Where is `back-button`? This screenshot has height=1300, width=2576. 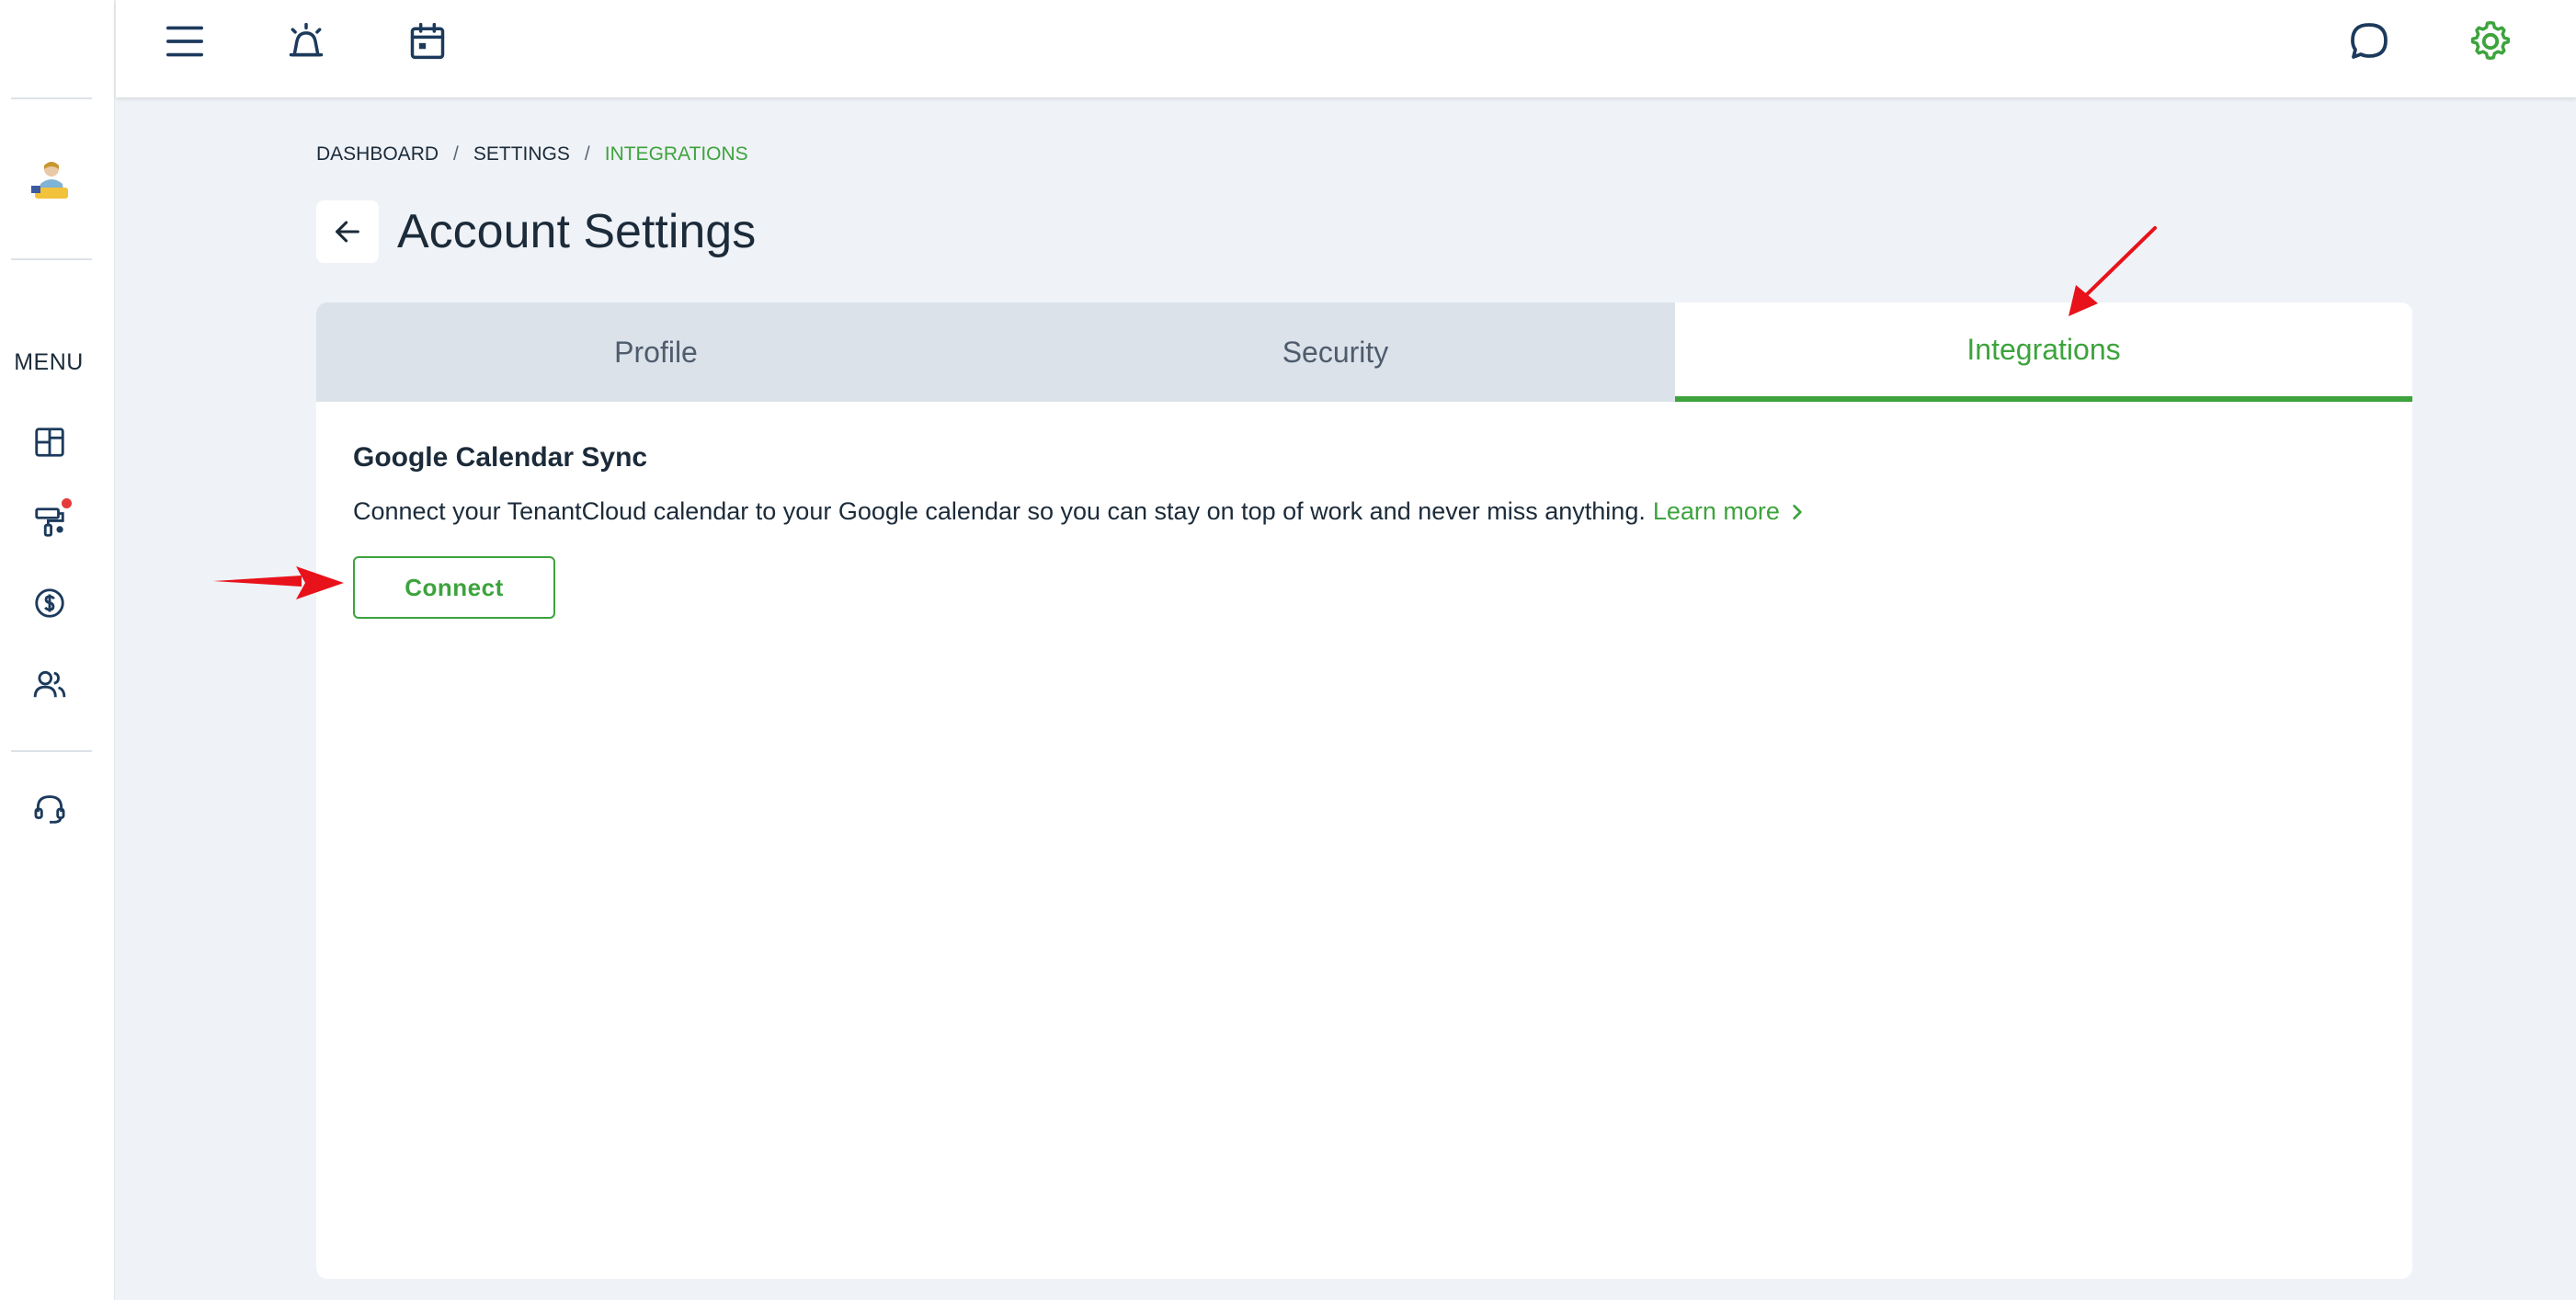 back-button is located at coordinates (347, 231).